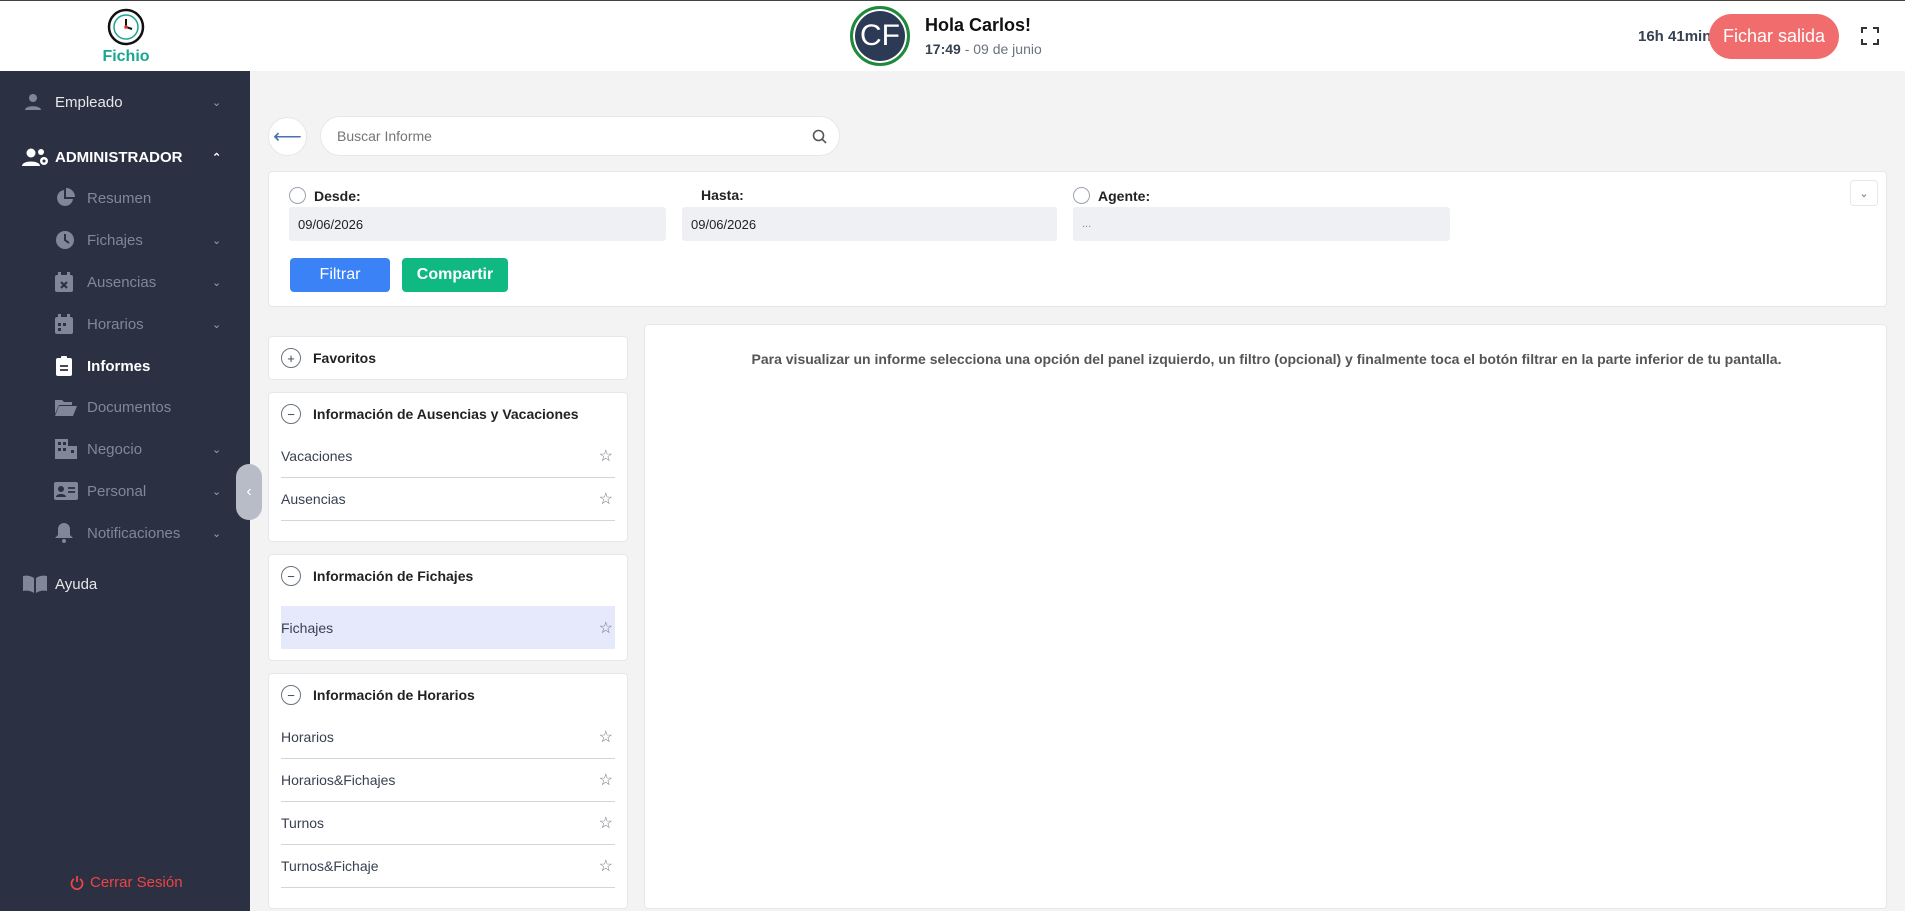 The height and width of the screenshot is (911, 1905). What do you see at coordinates (125, 102) in the screenshot?
I see `sidebar-item-empleado: Empleado ⌄` at bounding box center [125, 102].